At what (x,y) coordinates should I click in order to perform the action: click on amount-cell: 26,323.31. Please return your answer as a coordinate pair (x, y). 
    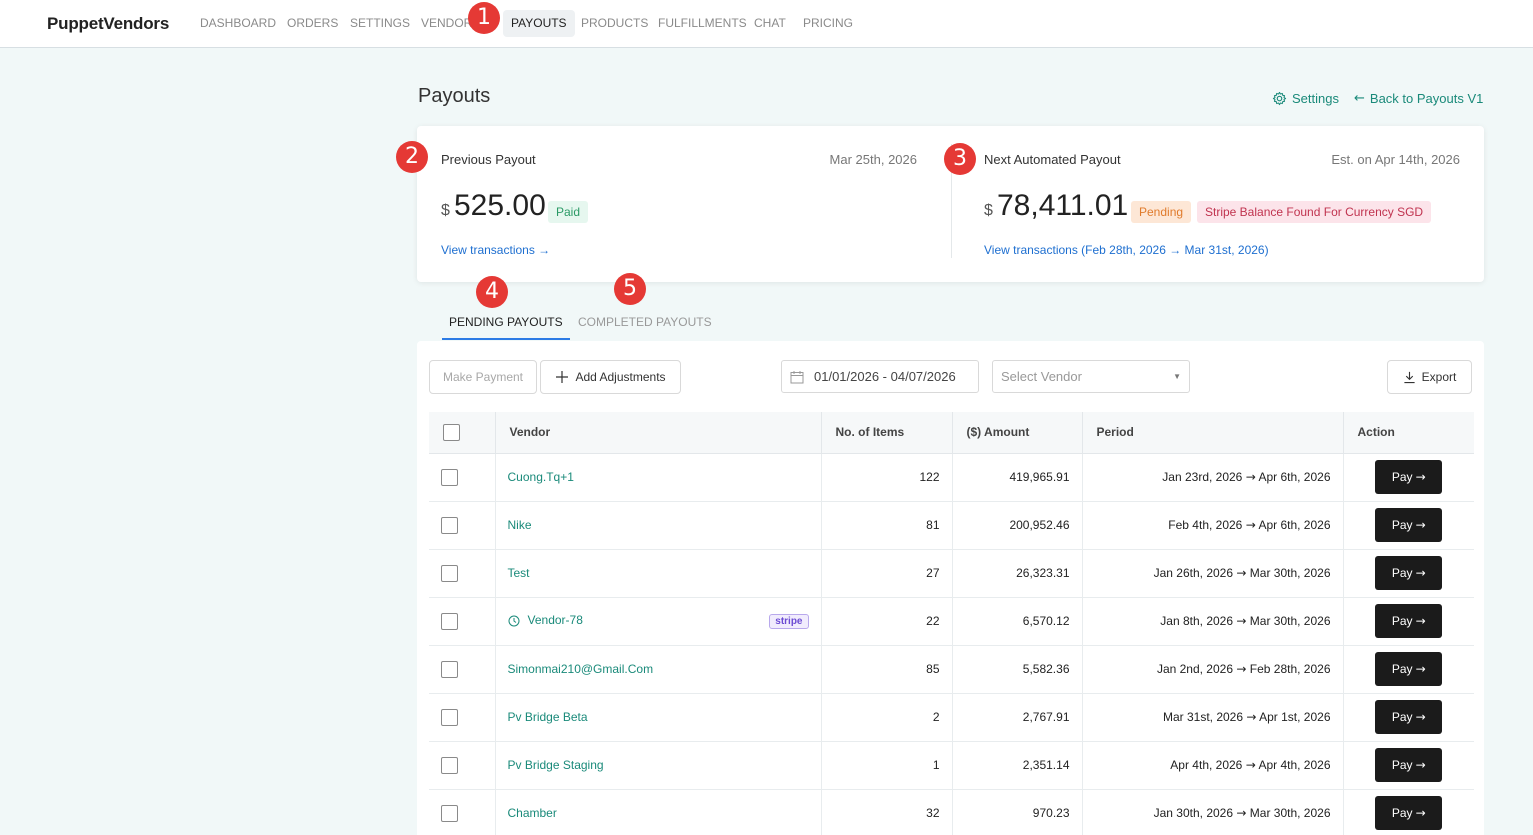
    Looking at the image, I should click on (1016, 573).